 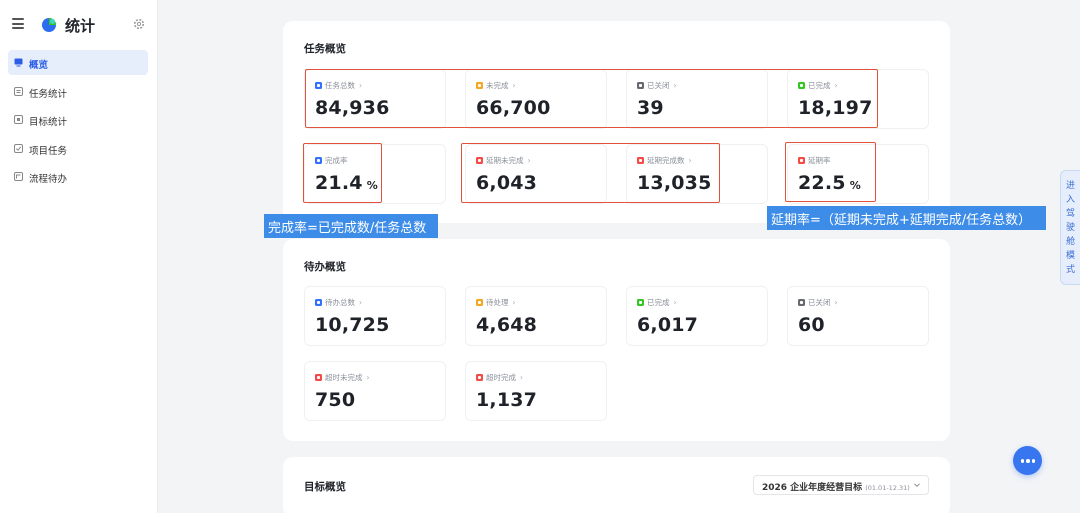 What do you see at coordinates (658, 302) in the screenshot?
I see `stat-label: 已完成` at bounding box center [658, 302].